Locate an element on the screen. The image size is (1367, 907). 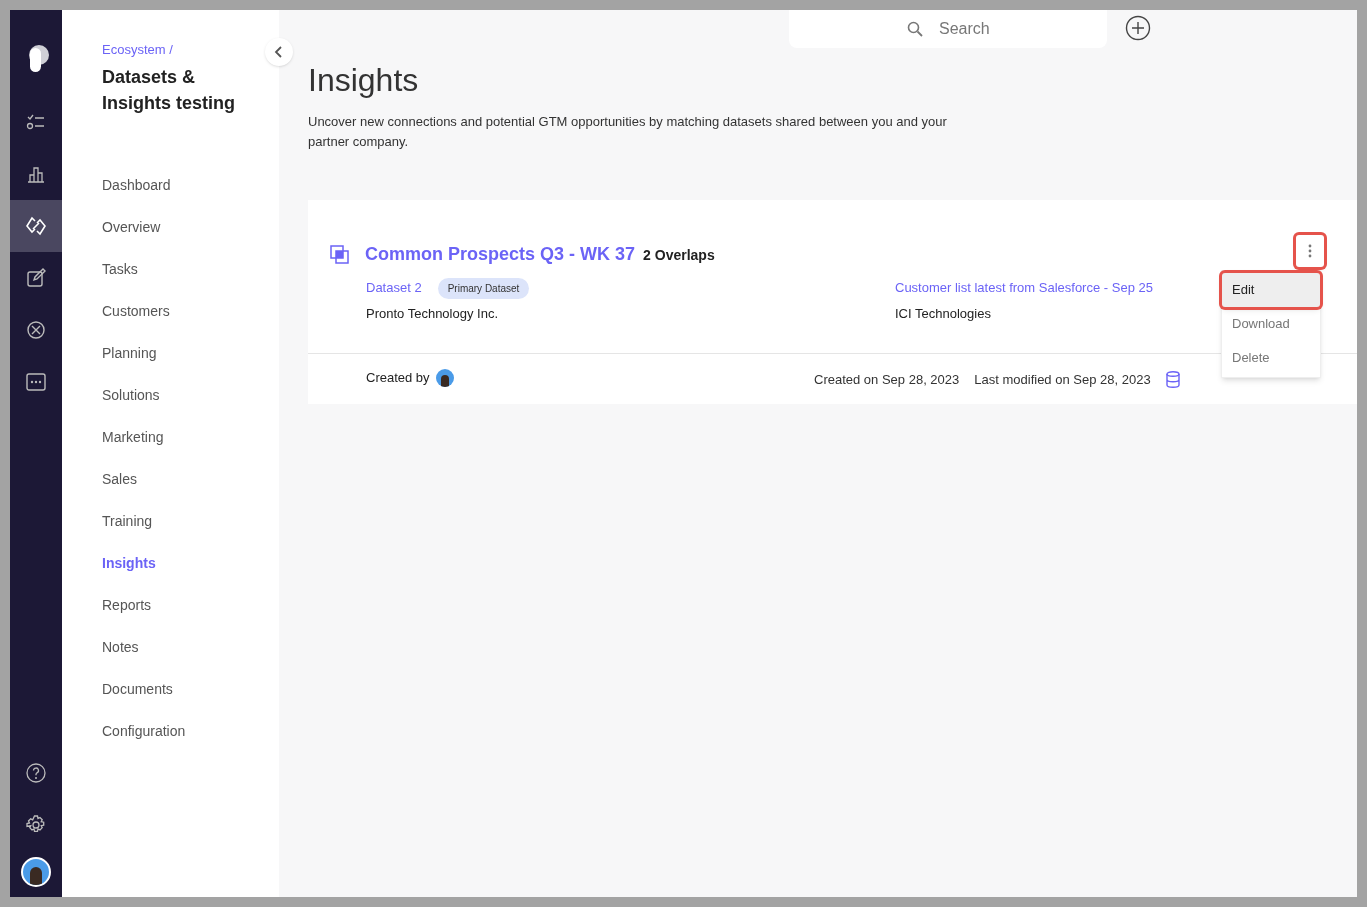
search-field: Search is located at coordinates (948, 29).